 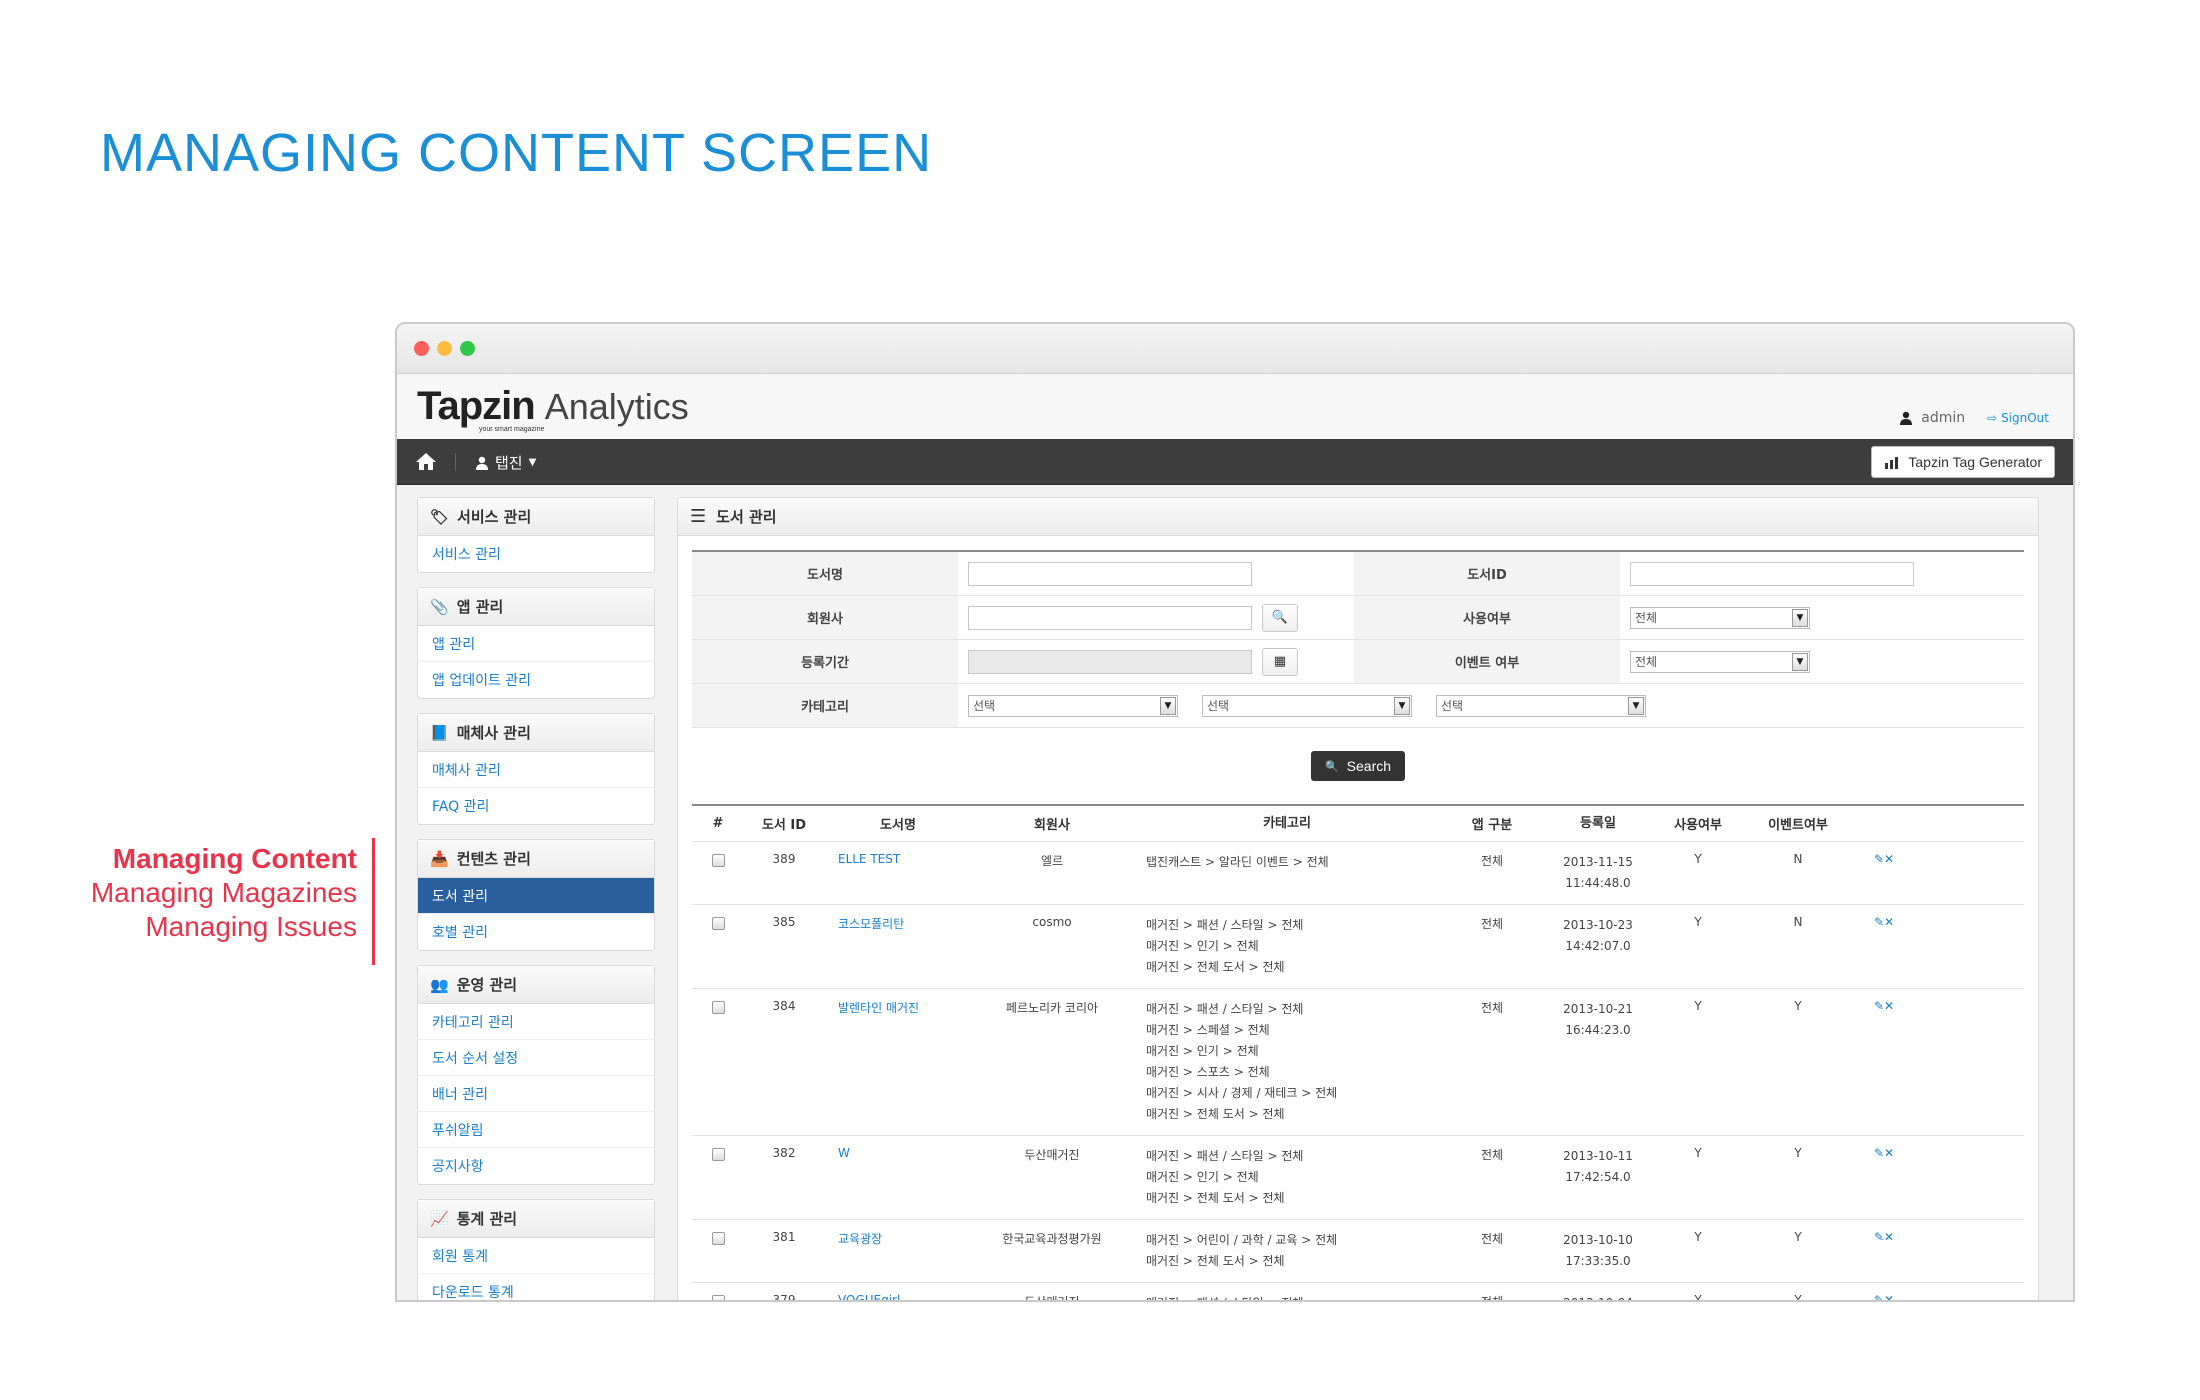 I want to click on close-window-button, so click(x=421, y=348).